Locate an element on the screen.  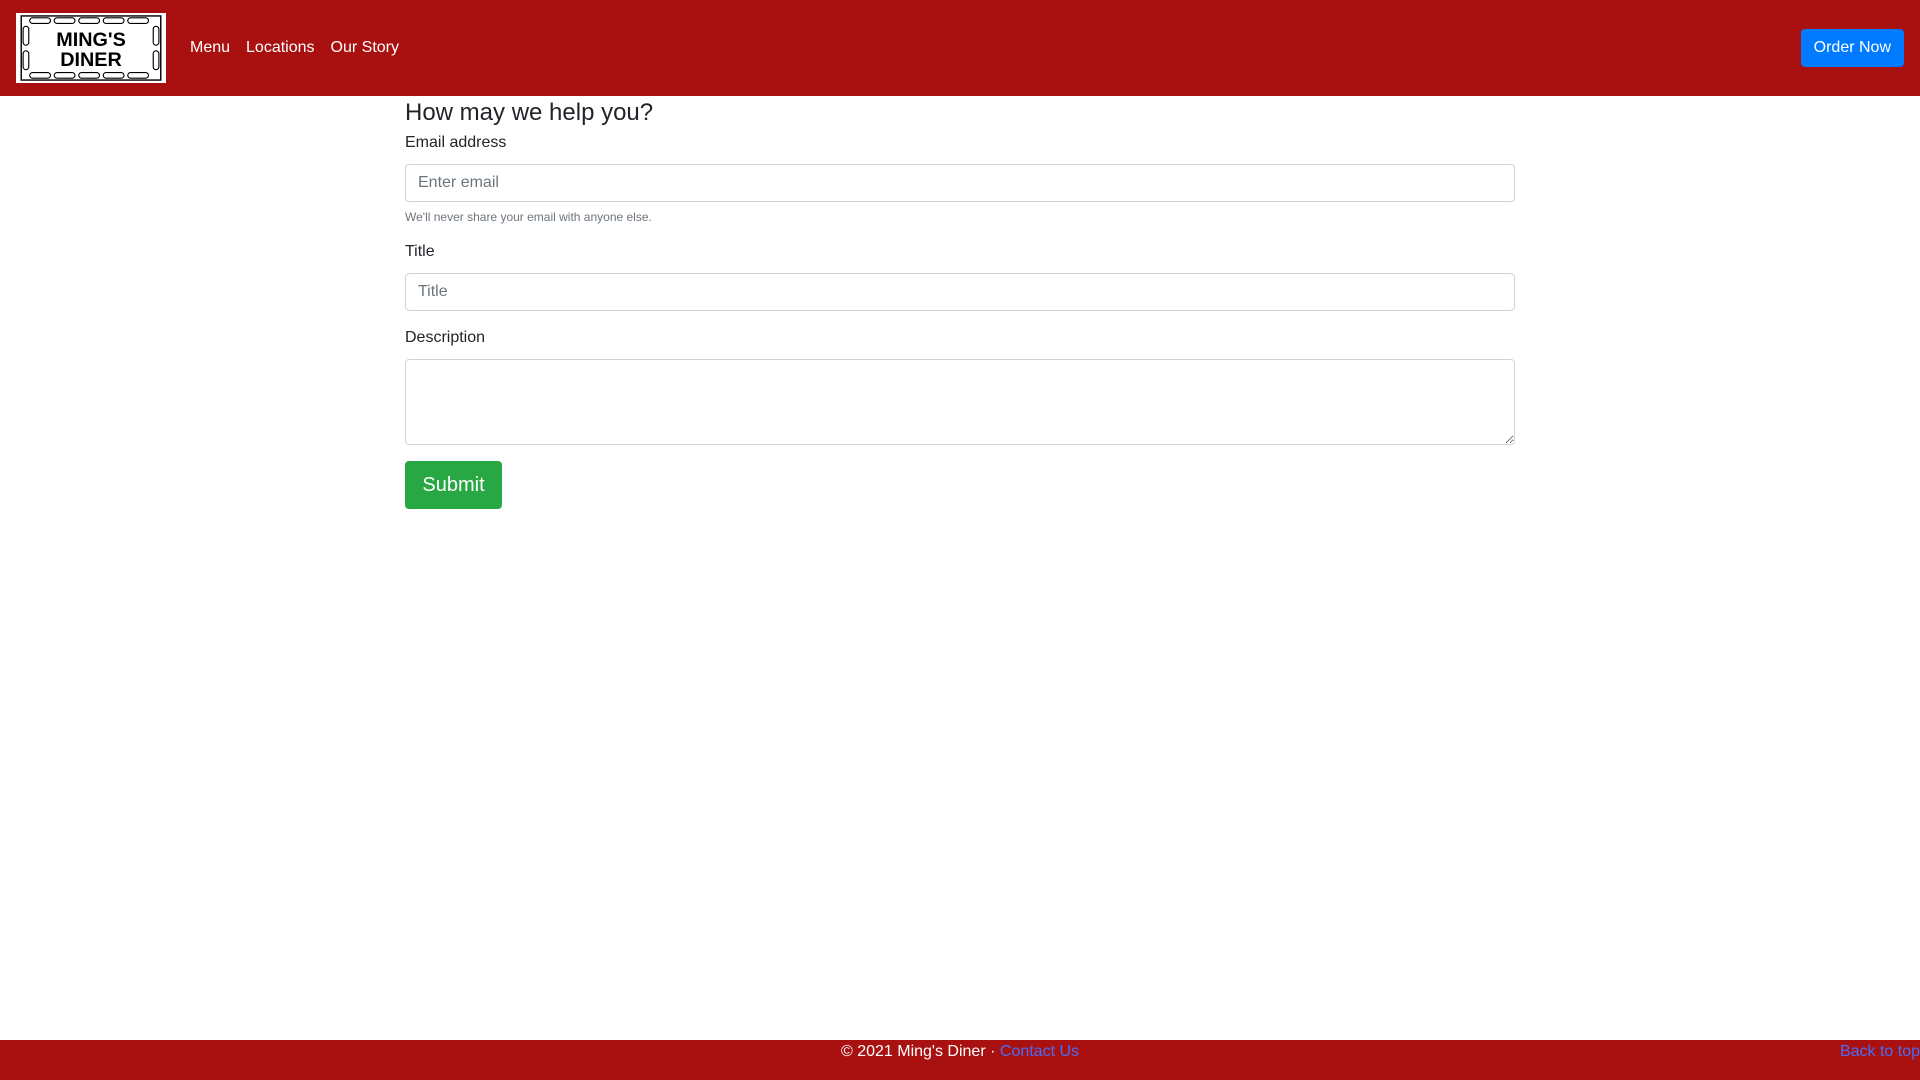
back-to-top-link: Back to top is located at coordinates (1880, 1052).